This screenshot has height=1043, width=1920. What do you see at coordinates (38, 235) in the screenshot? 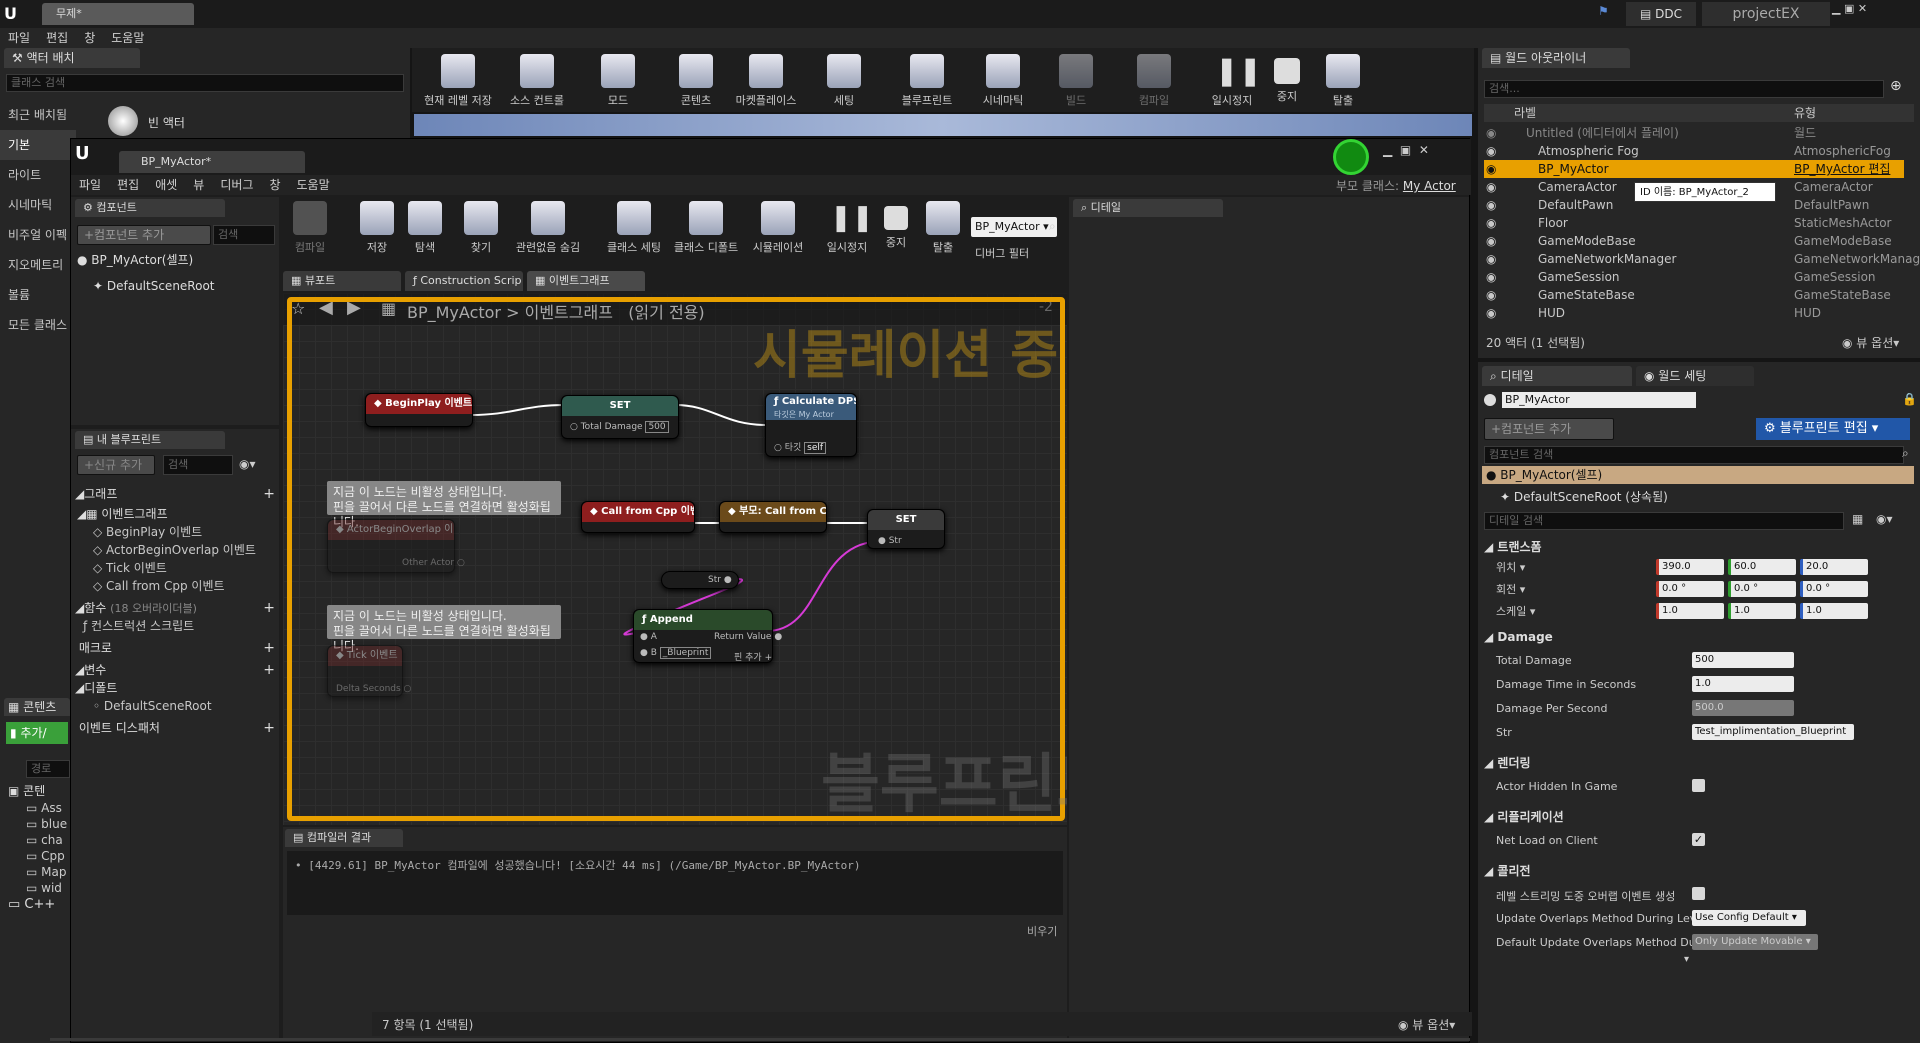
I see `category-visual-effects: 비주얼 이펙` at bounding box center [38, 235].